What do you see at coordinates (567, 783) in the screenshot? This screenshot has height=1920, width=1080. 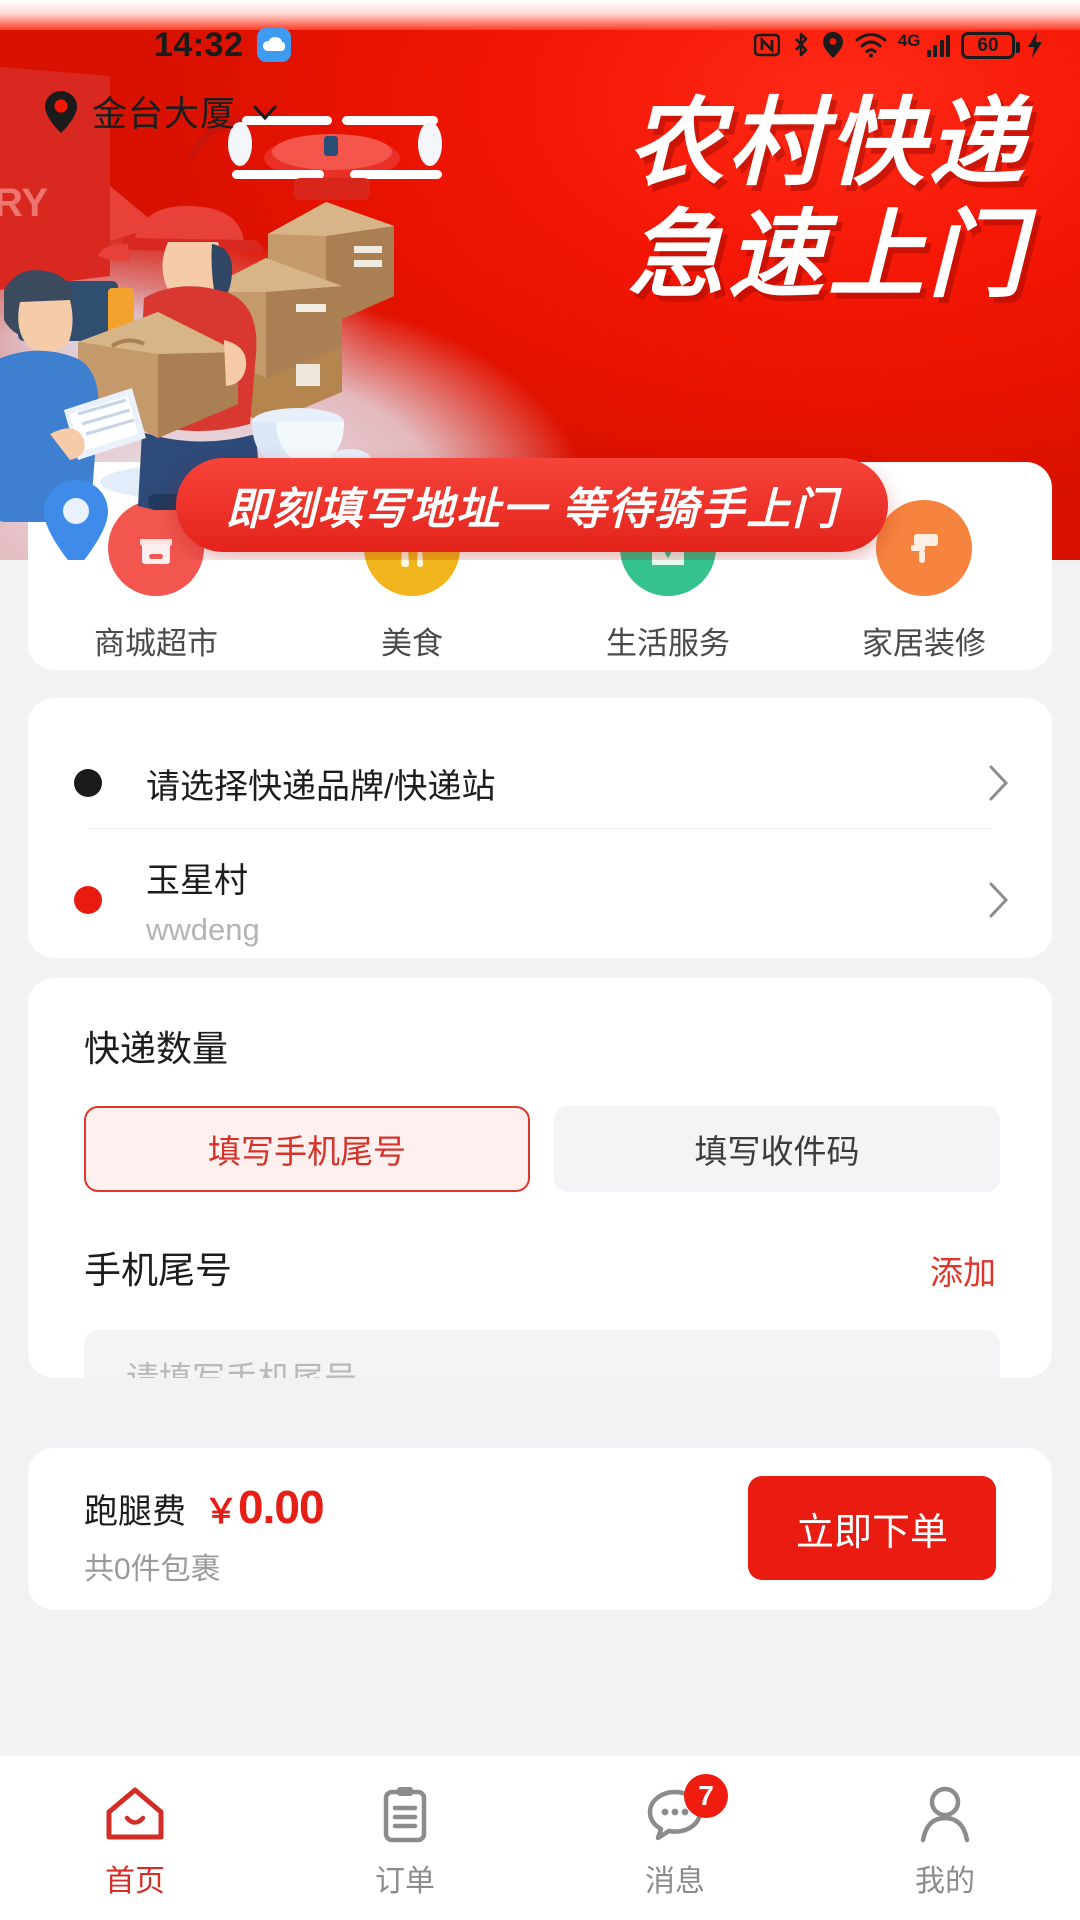 I see `brand-text-wrap: 请选择快递品牌/快递站` at bounding box center [567, 783].